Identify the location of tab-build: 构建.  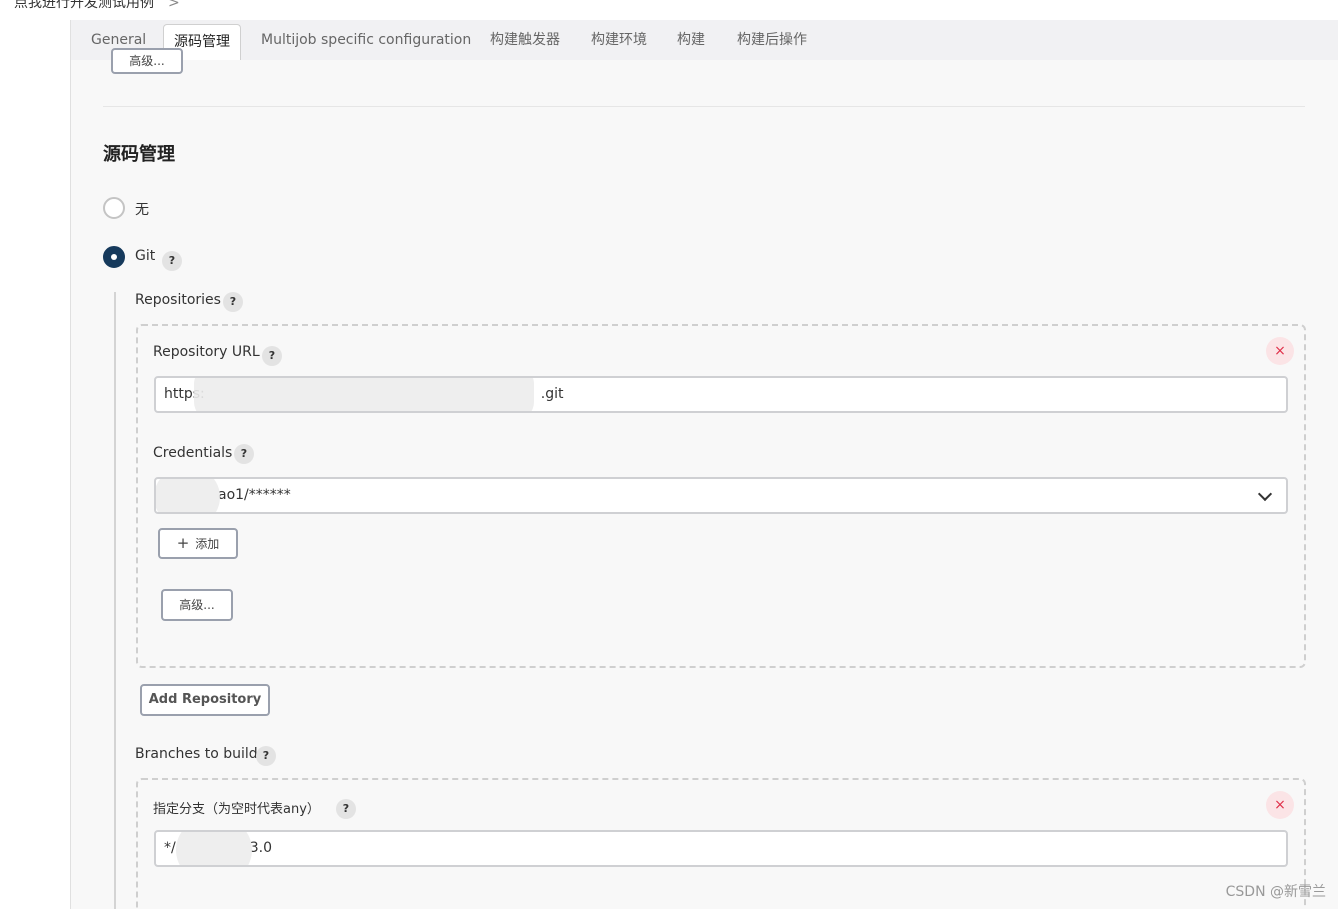
(691, 40).